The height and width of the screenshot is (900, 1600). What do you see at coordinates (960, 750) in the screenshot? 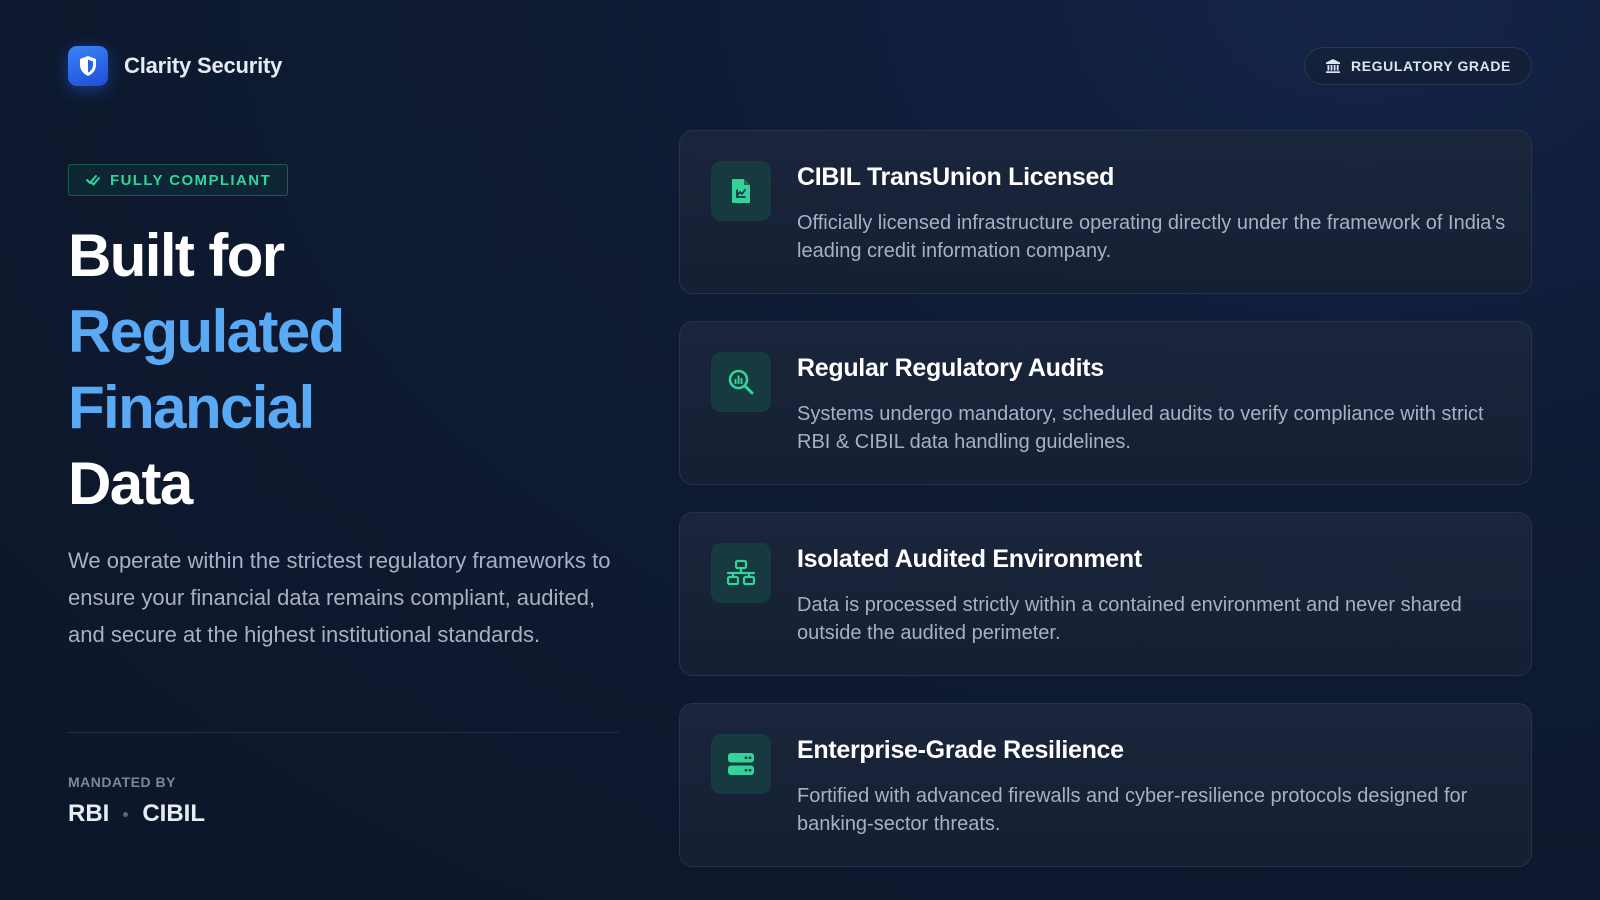
I see `feature-card-title: Enterprise-Grade Resilience` at bounding box center [960, 750].